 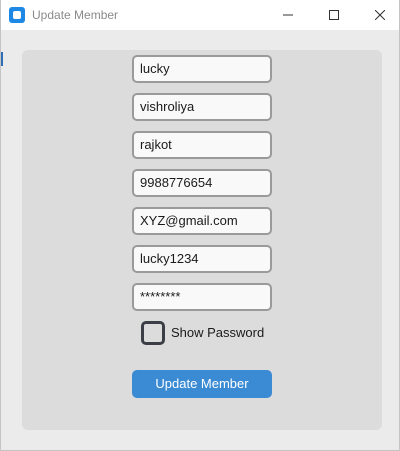 I want to click on maximize-button, so click(x=334, y=15).